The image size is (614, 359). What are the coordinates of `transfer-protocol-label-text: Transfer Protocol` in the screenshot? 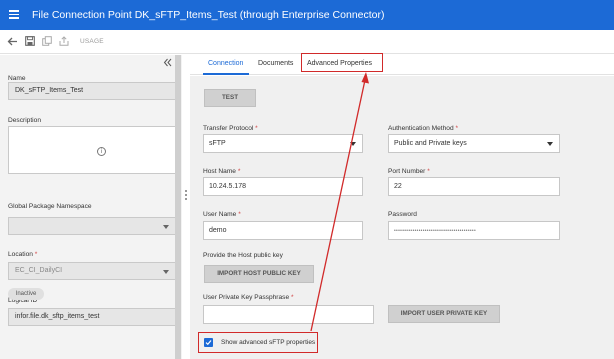 It's located at (228, 128).